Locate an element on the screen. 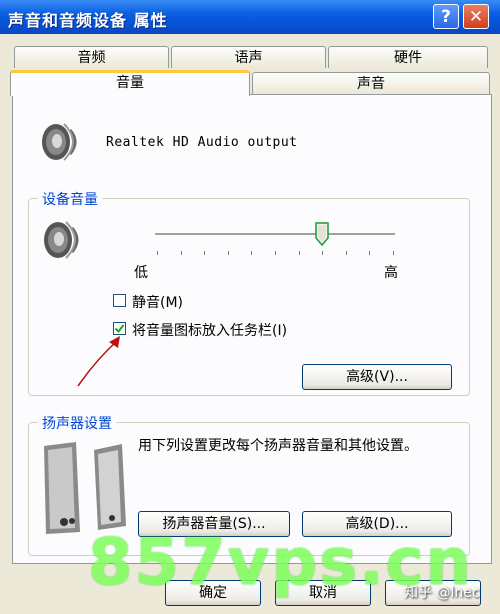  tab-sounds: 声音 is located at coordinates (371, 83).